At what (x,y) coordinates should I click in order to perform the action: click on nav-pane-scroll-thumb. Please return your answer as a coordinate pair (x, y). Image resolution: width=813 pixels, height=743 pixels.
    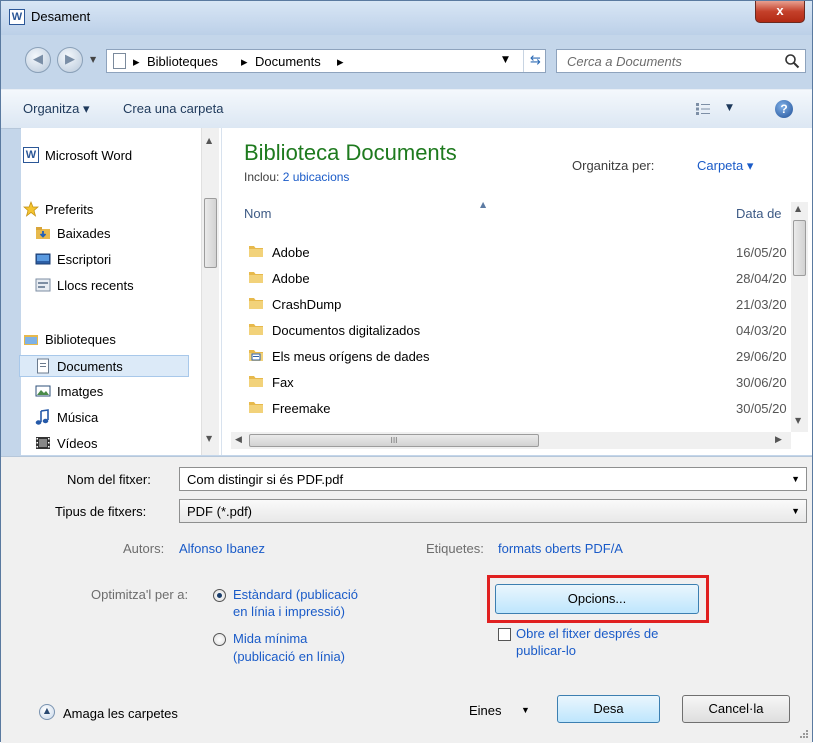
    Looking at the image, I should click on (210, 233).